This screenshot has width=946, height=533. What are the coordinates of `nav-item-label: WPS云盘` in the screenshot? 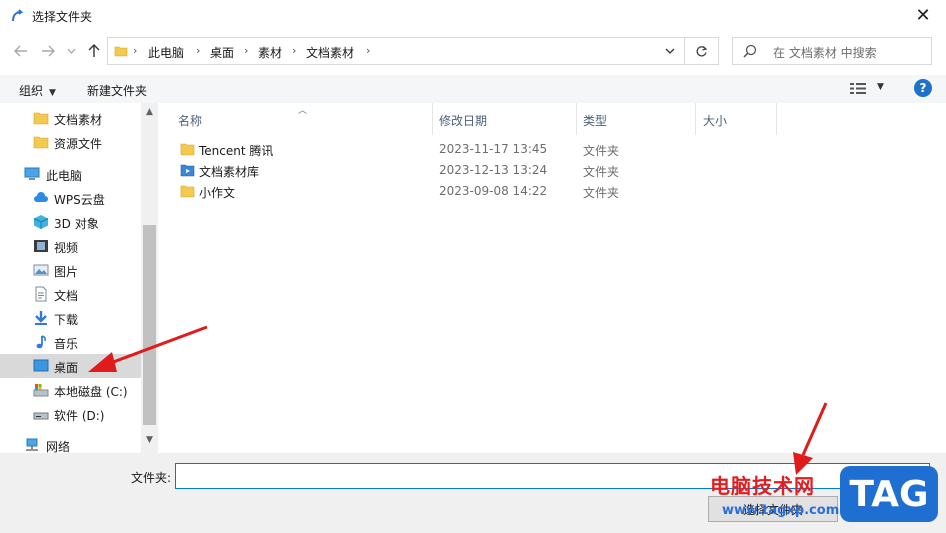 It's located at (79, 200).